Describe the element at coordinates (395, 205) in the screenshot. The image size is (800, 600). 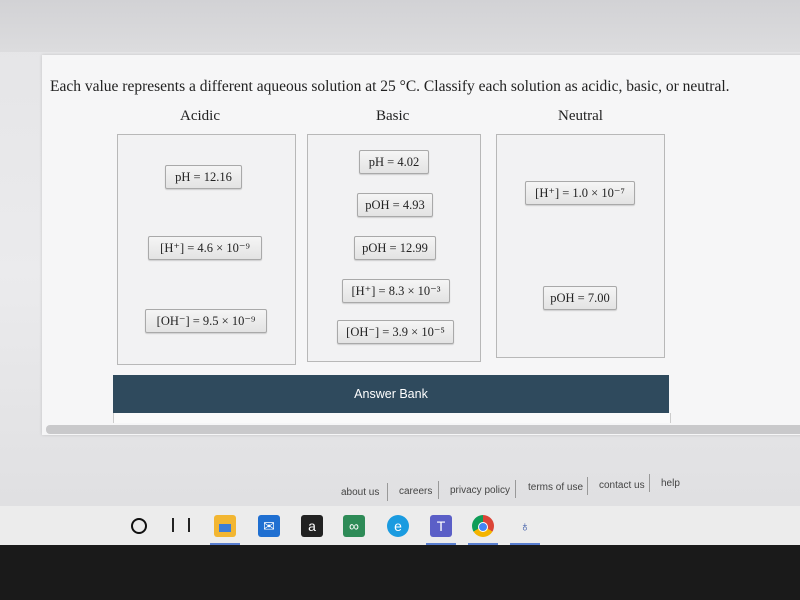
I see `answer-tile: pOH = 4.93` at that location.